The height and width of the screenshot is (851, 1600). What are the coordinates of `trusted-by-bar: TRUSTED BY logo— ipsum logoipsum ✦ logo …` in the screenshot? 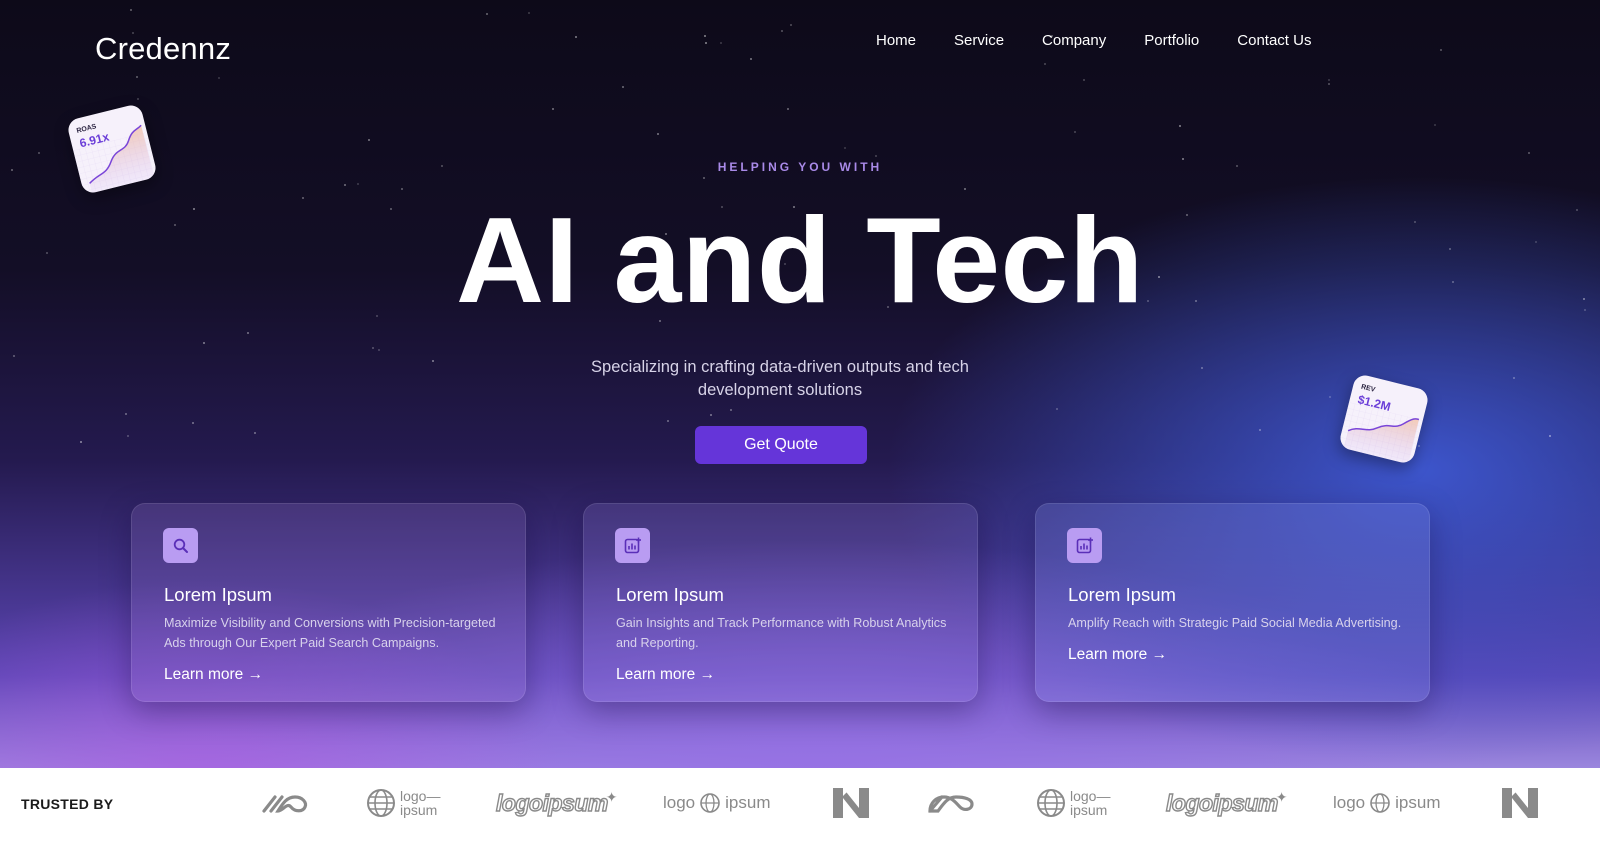 It's located at (800, 809).